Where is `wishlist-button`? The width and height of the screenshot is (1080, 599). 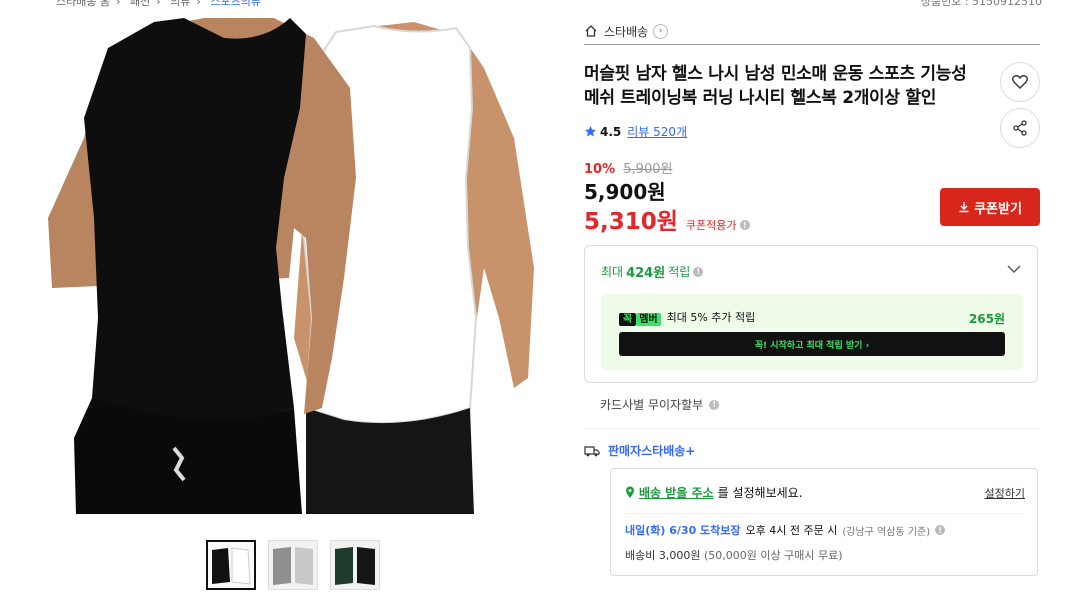
wishlist-button is located at coordinates (1020, 82).